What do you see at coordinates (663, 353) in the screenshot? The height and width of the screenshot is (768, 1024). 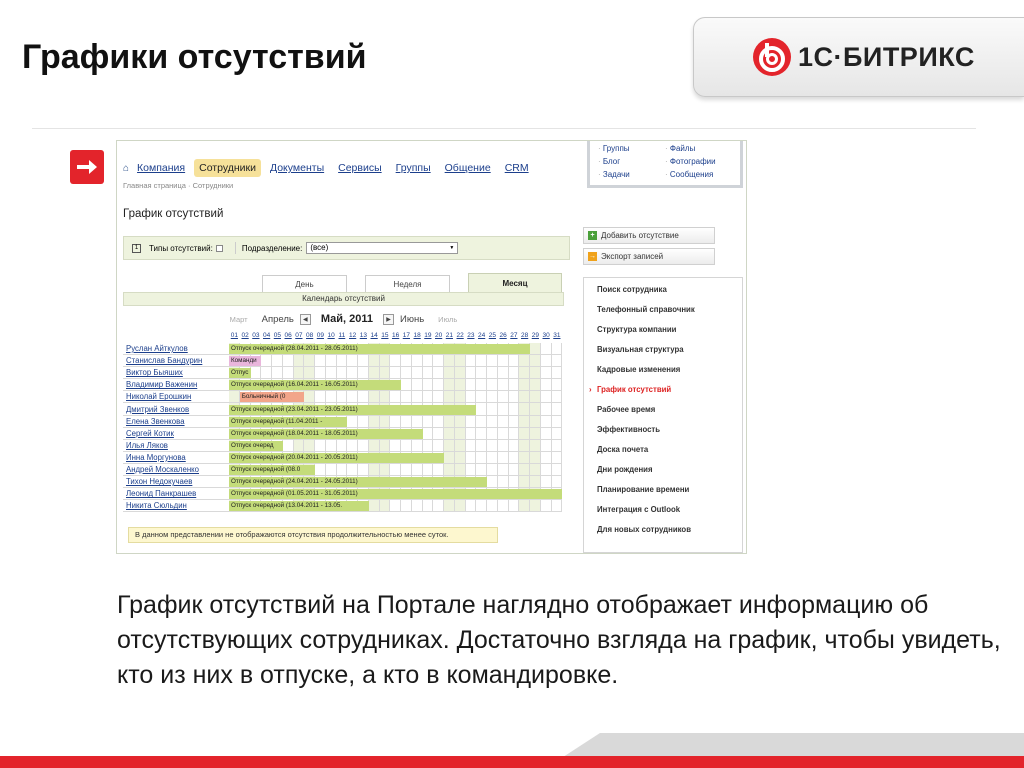 I see `side-menu-item: Визуальная структура` at bounding box center [663, 353].